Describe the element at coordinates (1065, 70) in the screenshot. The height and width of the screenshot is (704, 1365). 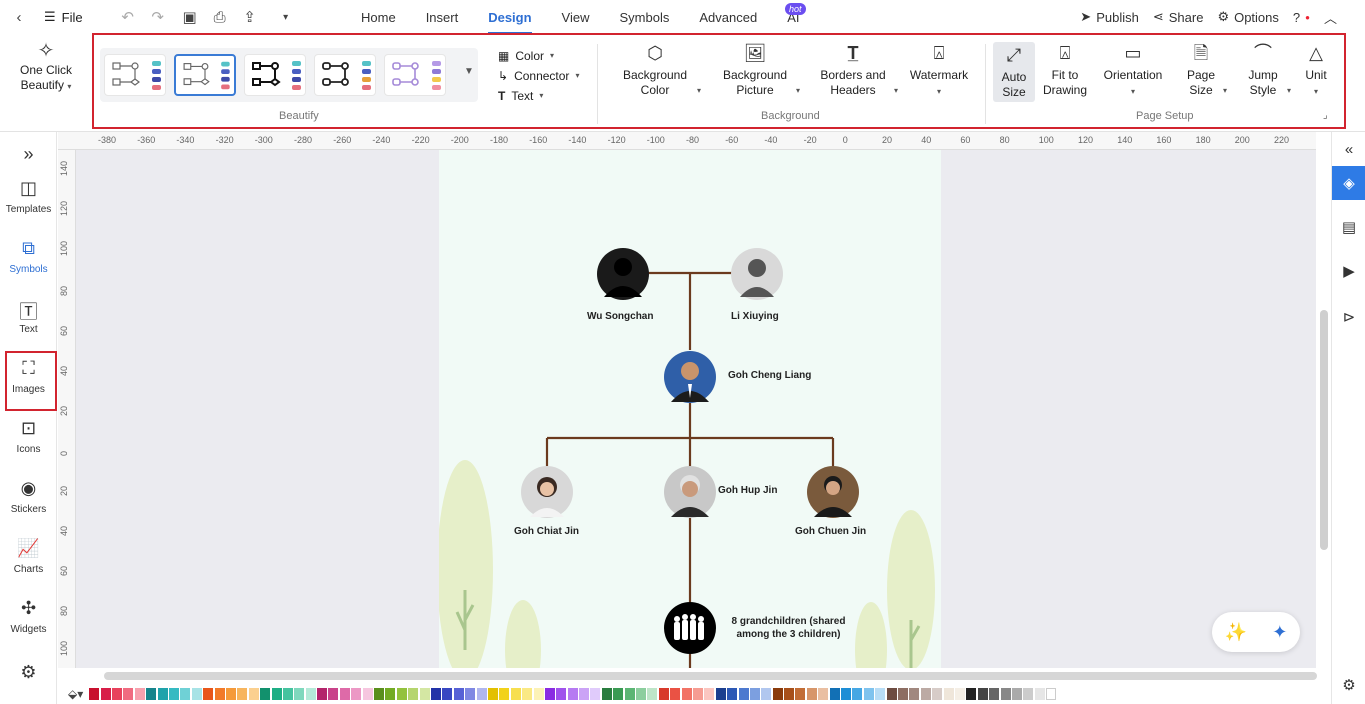
I see `fit-to-drawing-button: ⍓ Fit to Drawing` at that location.